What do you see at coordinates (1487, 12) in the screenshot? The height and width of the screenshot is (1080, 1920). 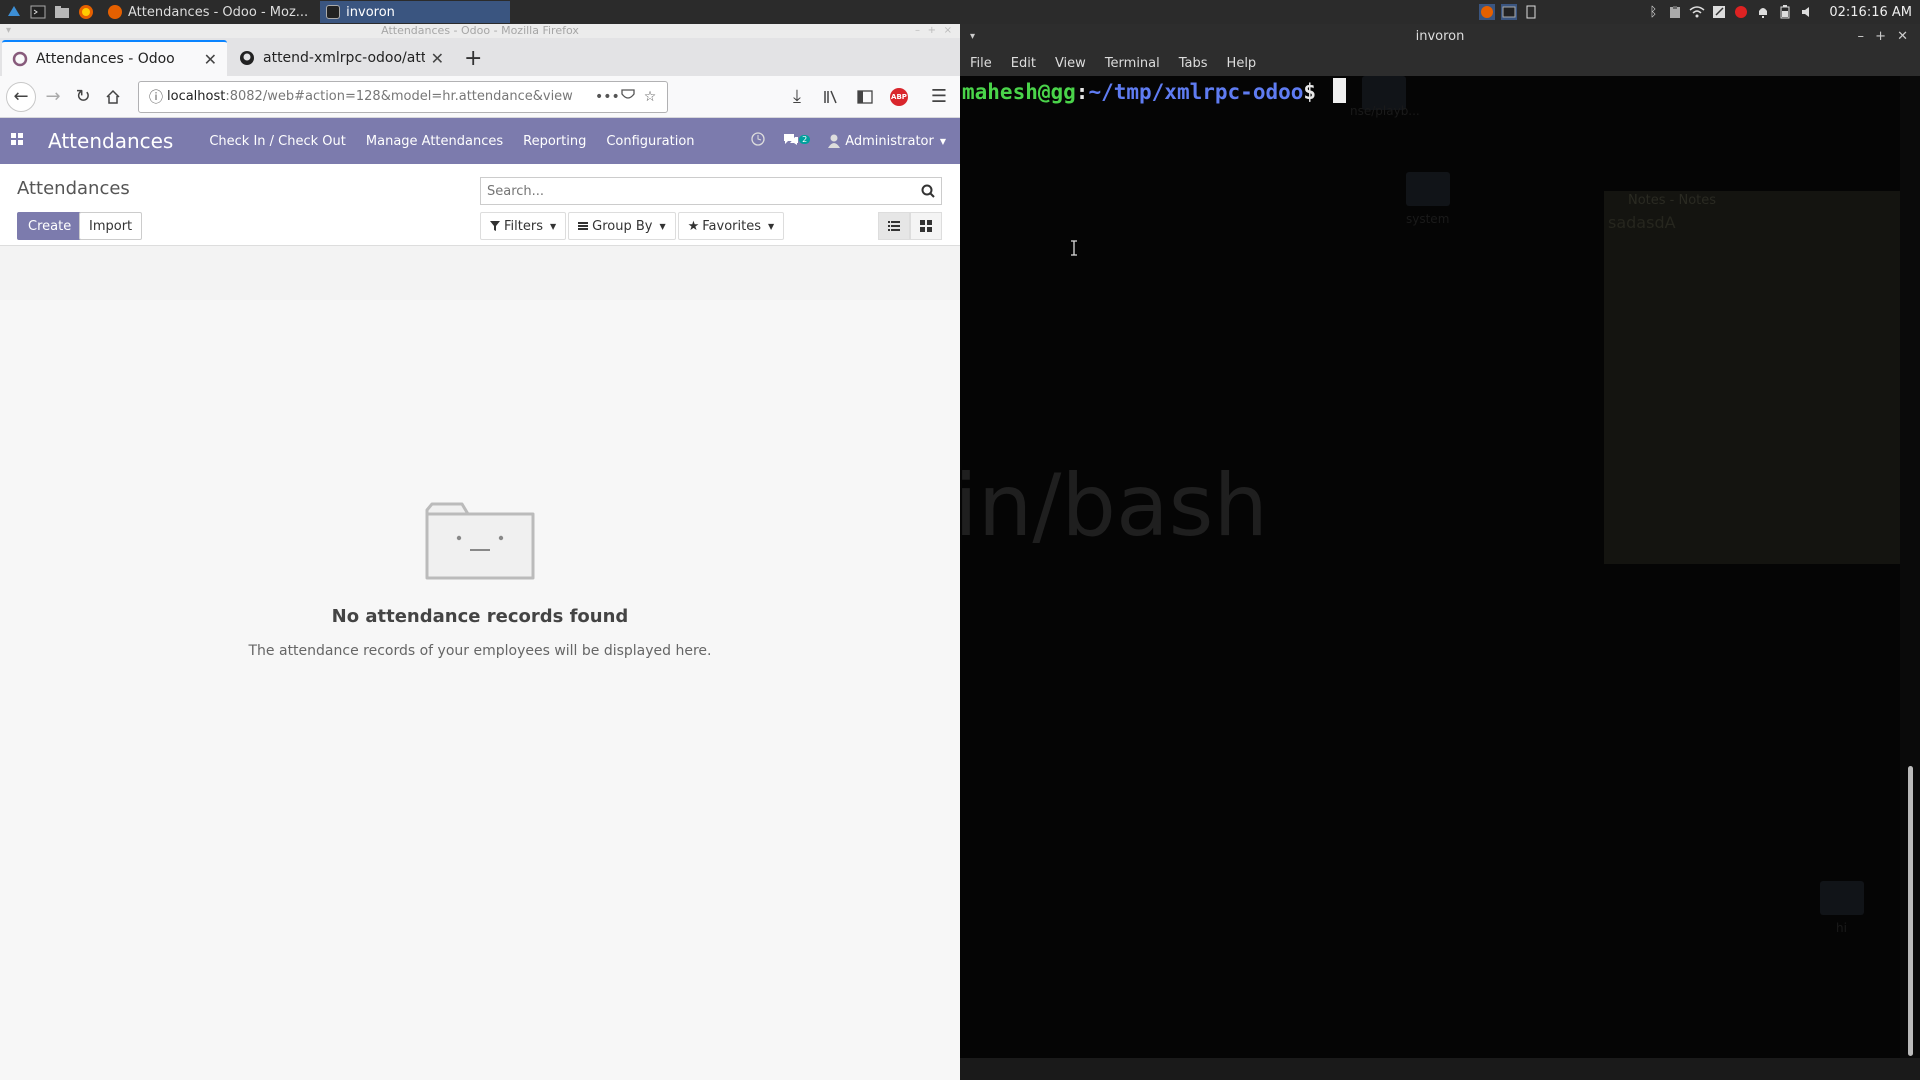 I see `firefox-tray-icon` at bounding box center [1487, 12].